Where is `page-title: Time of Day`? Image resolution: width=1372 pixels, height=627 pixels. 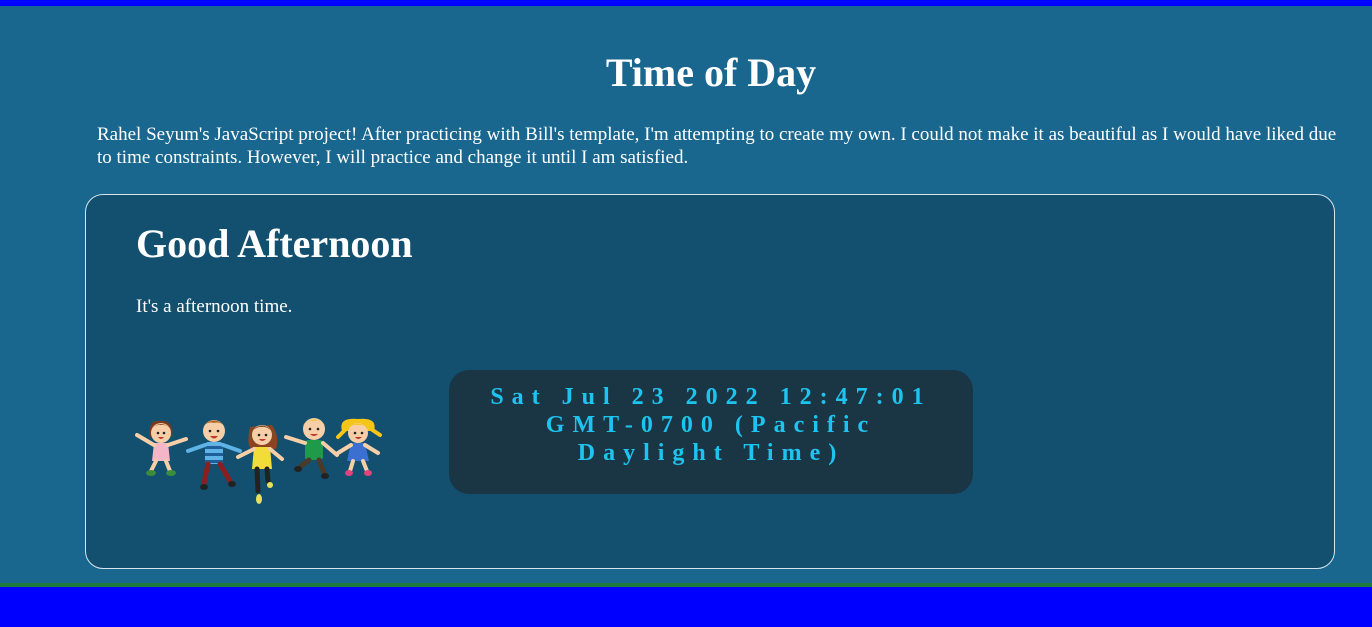 page-title: Time of Day is located at coordinates (711, 72).